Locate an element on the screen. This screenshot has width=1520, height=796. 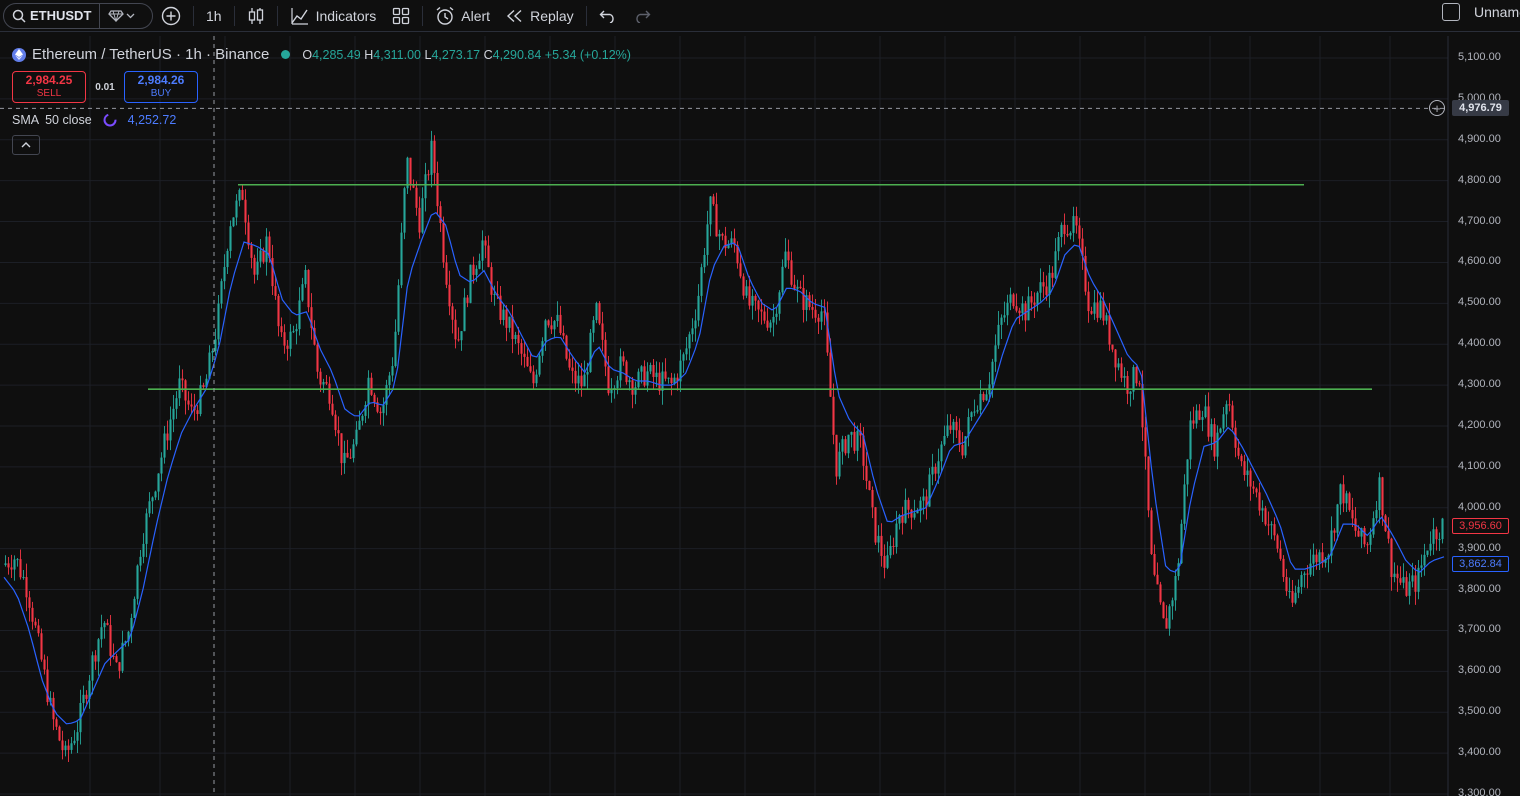
high-label: H is located at coordinates (369, 54).